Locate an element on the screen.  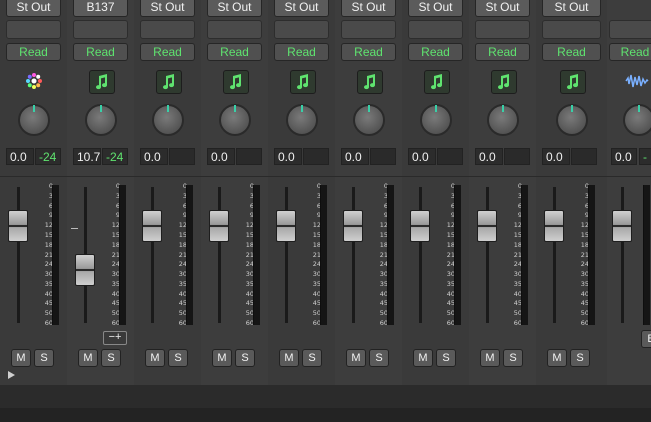
scale-label: 15 is located at coordinates (517, 234).